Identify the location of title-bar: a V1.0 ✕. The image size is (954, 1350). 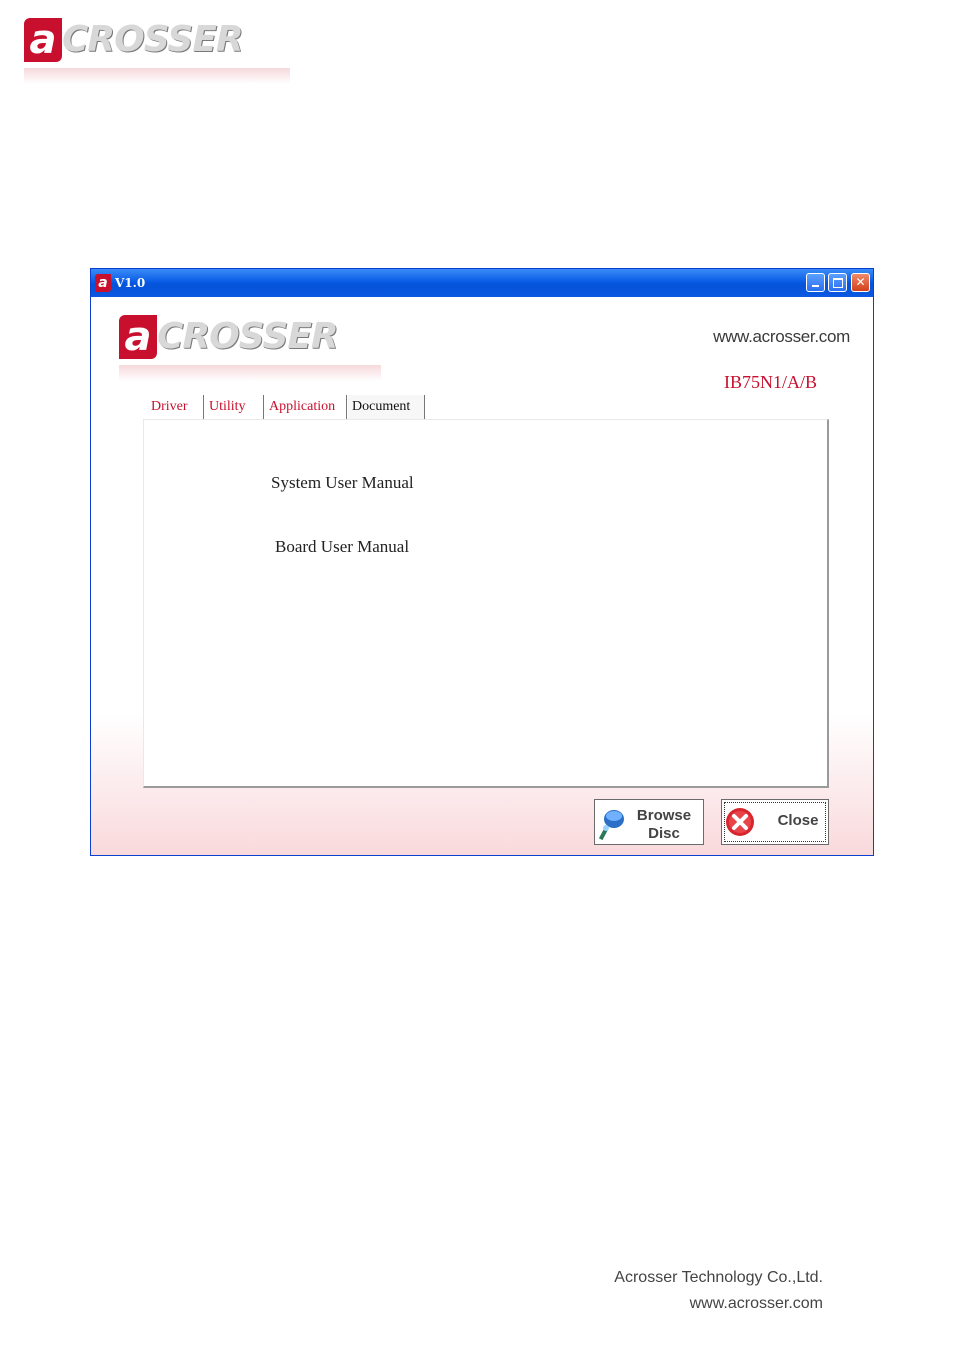
(482, 283).